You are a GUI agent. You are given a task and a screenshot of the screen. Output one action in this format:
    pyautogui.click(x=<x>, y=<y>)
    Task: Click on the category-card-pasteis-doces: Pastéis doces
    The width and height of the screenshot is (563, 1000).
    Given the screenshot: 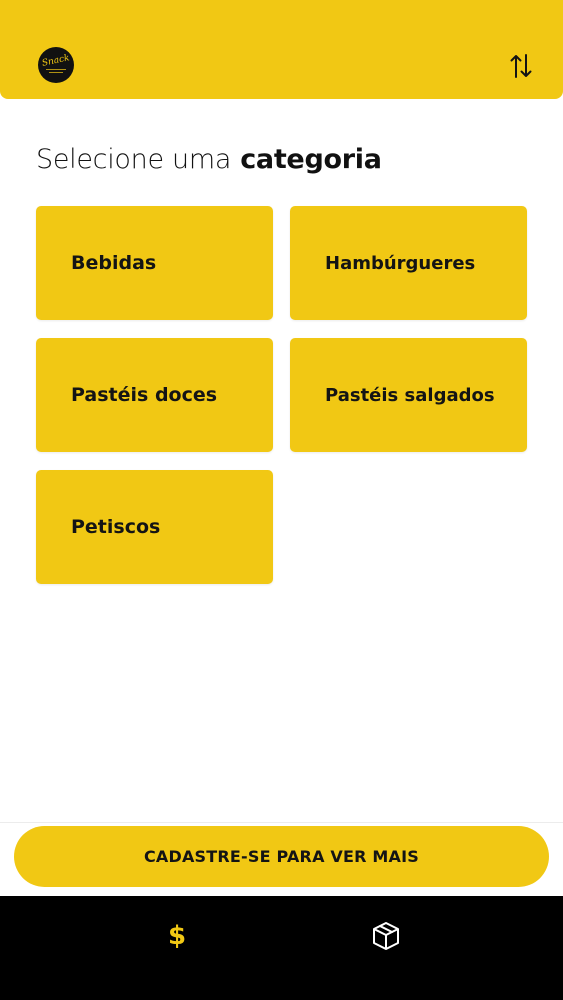 What is the action you would take?
    pyautogui.click(x=154, y=395)
    